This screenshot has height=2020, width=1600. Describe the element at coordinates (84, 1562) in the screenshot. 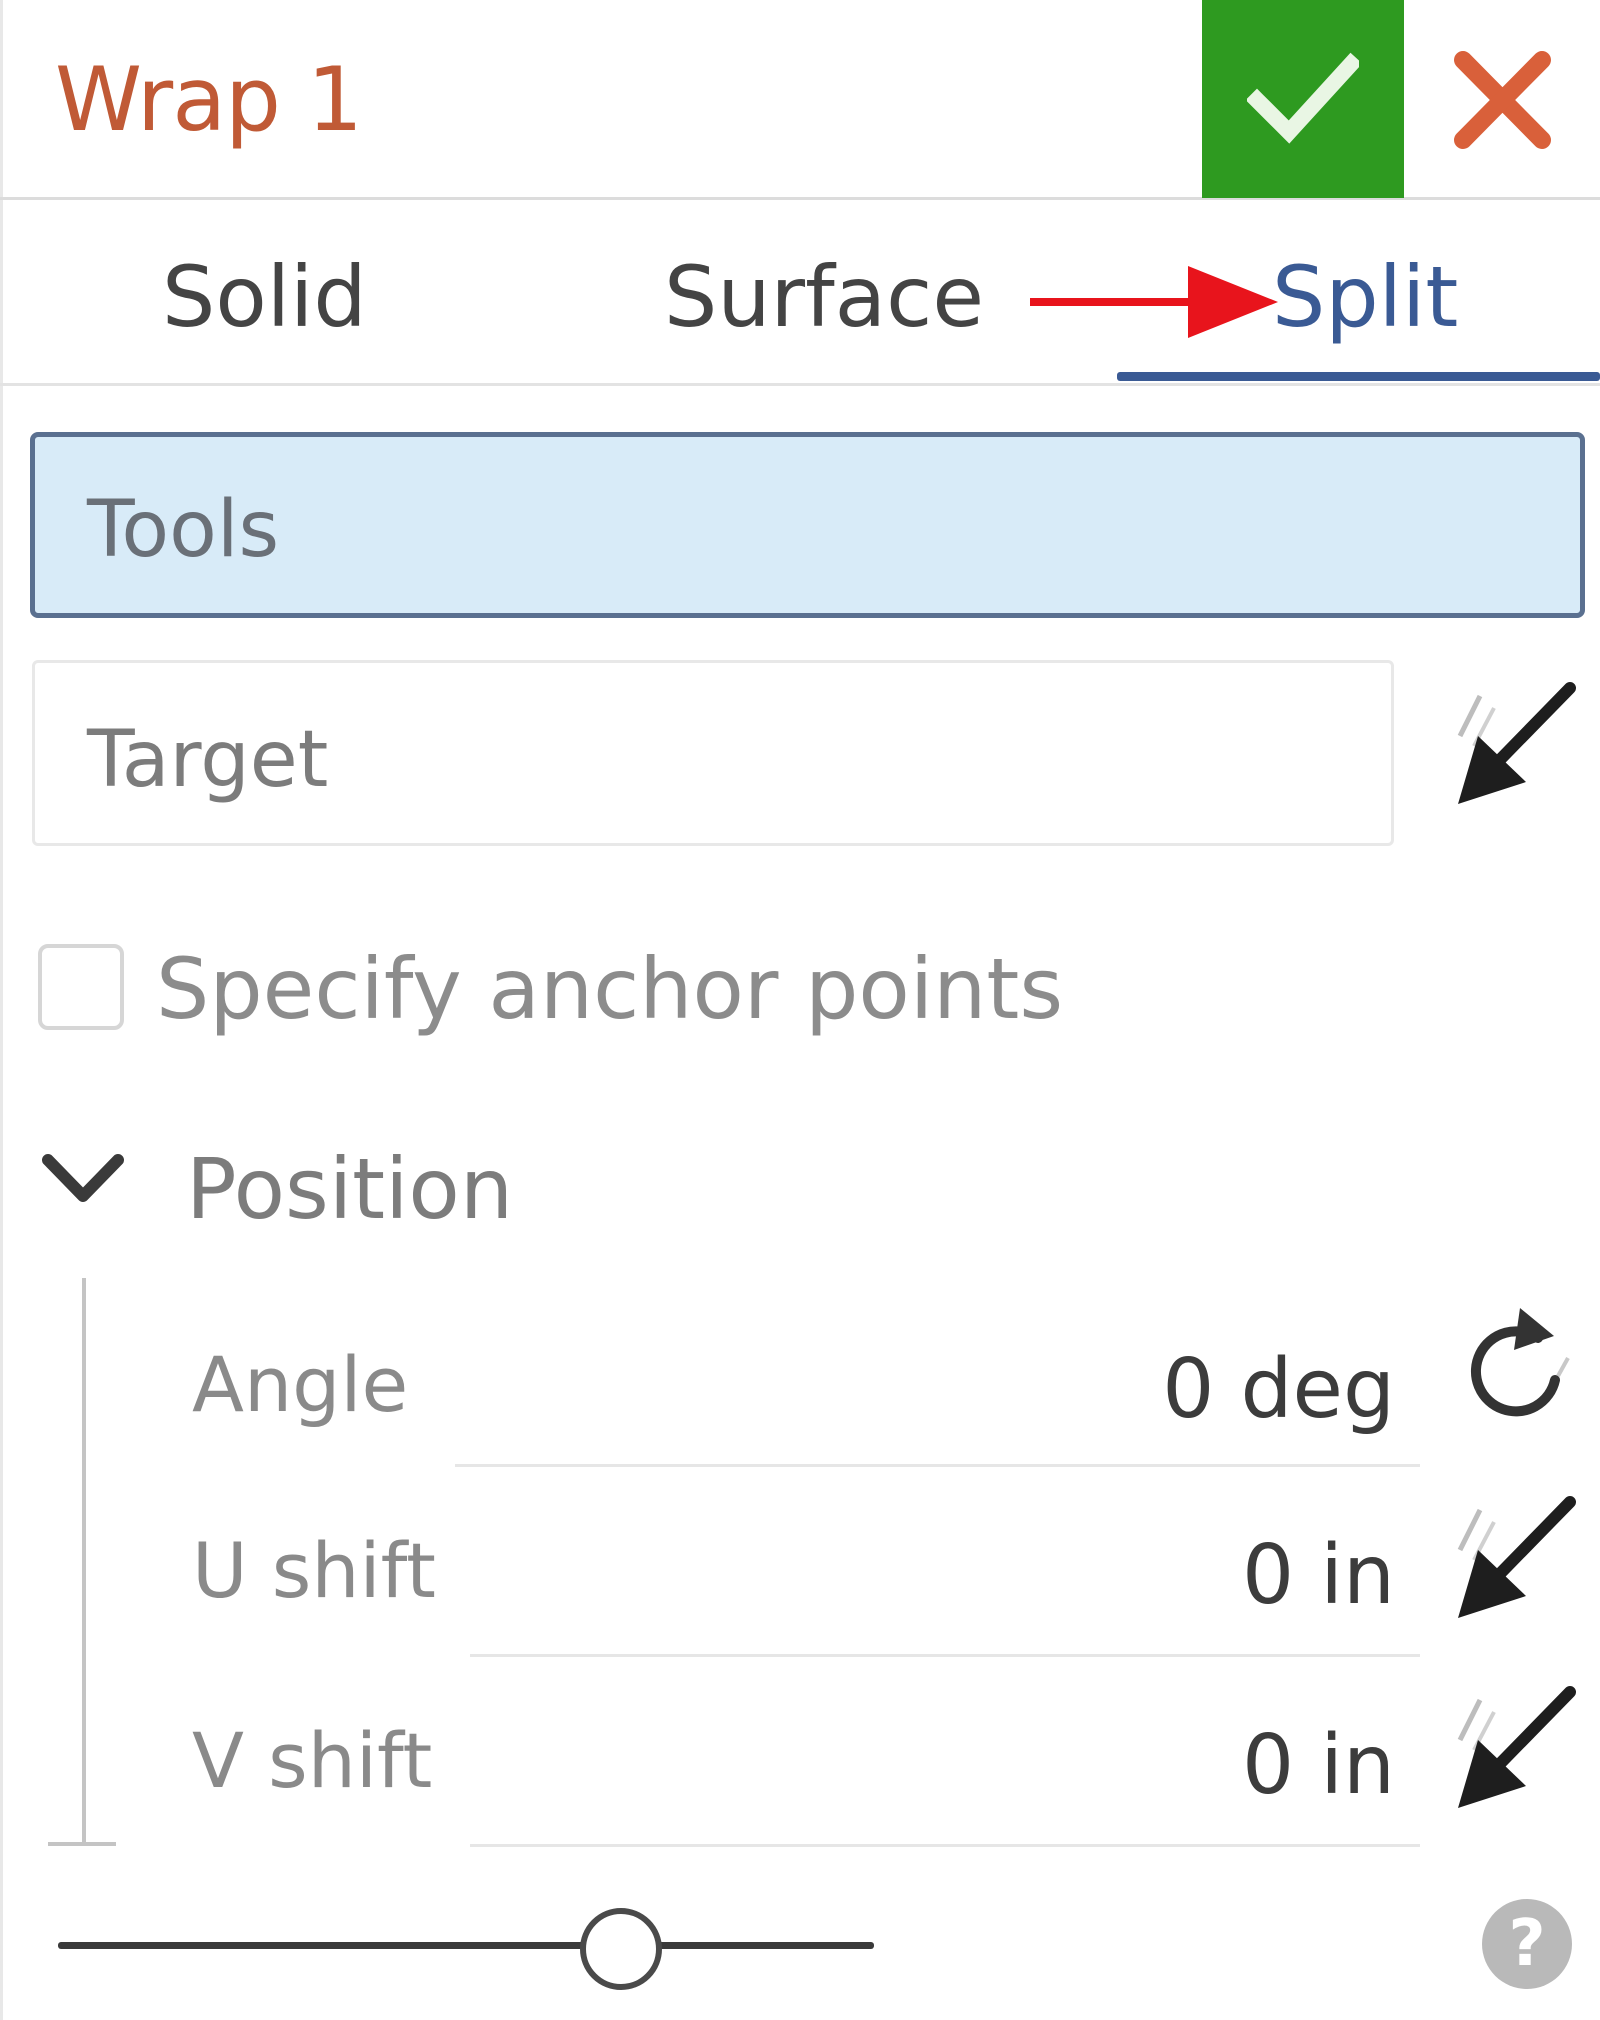

I see `section-indent-line` at that location.